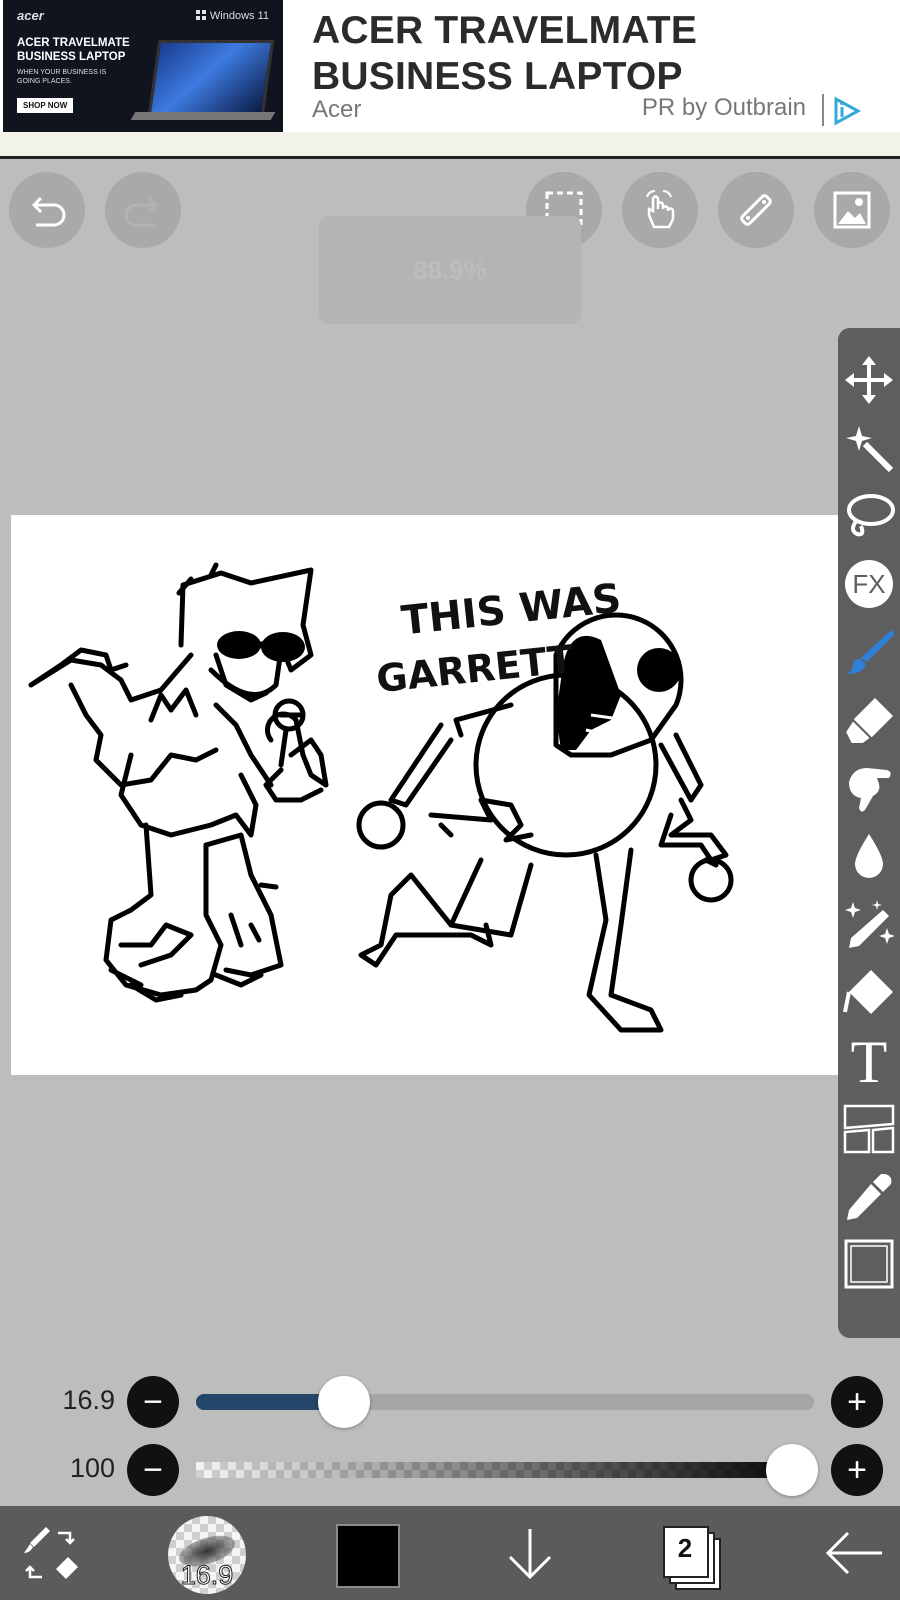 The width and height of the screenshot is (900, 1600). I want to click on tool-frame-divider, so click(869, 1128).